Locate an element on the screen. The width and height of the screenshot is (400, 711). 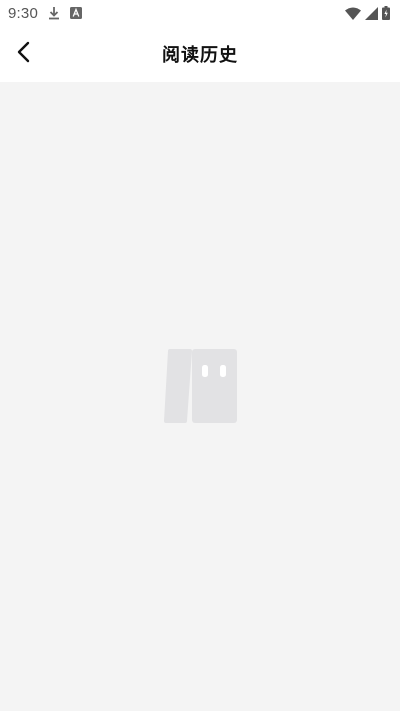
empty-books-icon is located at coordinates (200, 385).